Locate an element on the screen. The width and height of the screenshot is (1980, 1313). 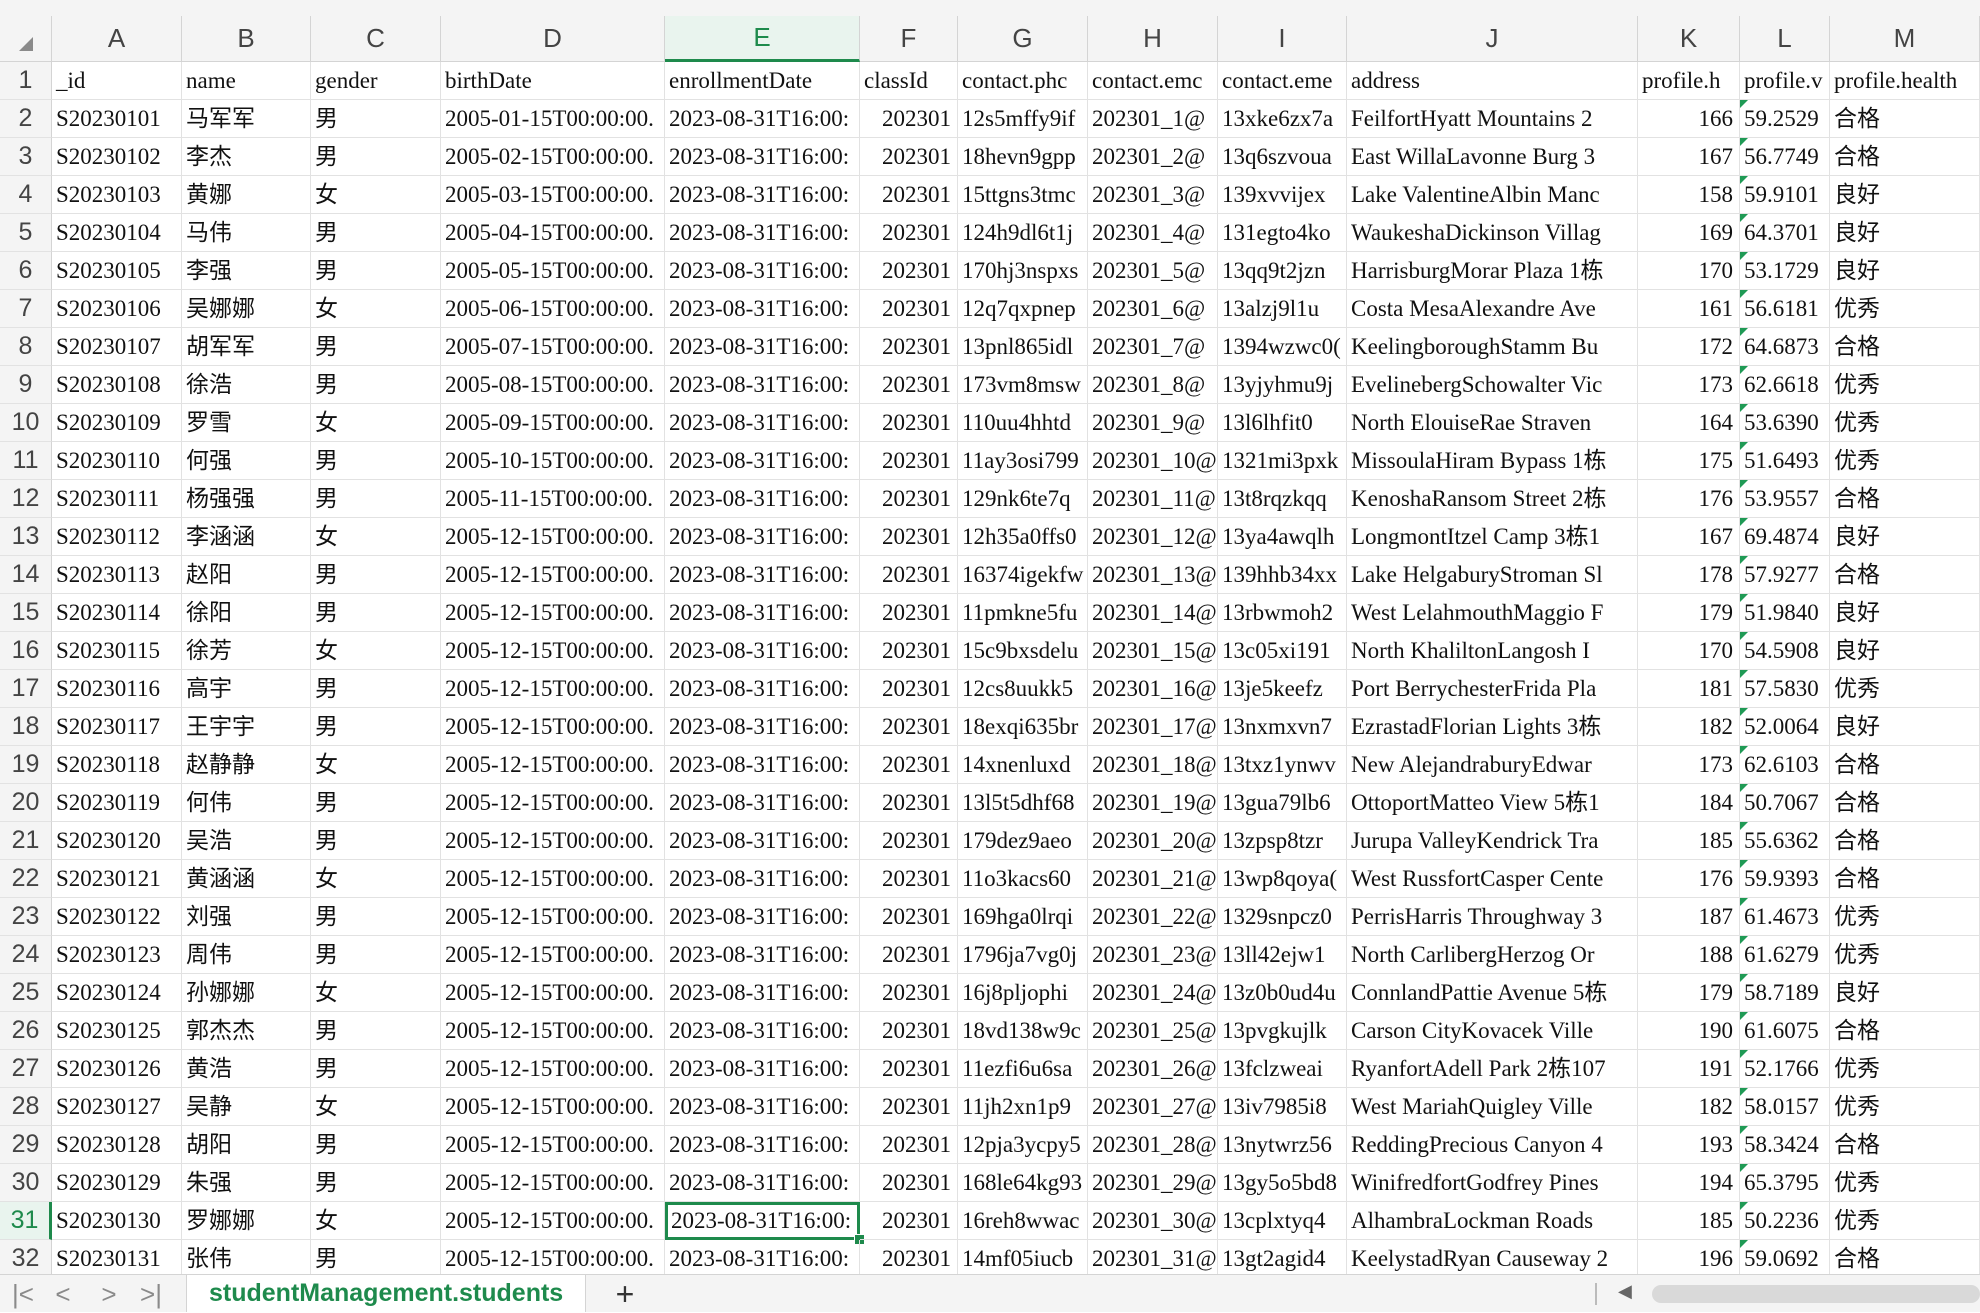
table-cell: 179 is located at coordinates (1689, 993).